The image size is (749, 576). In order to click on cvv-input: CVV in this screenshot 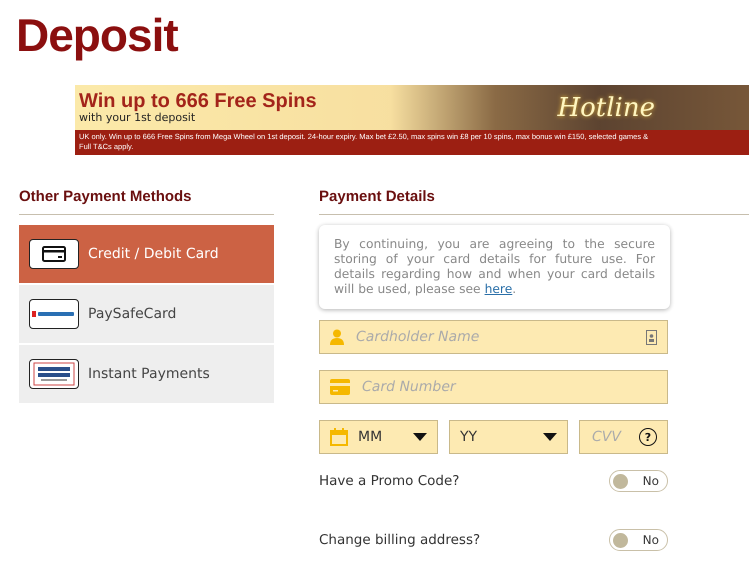, I will do `click(614, 437)`.